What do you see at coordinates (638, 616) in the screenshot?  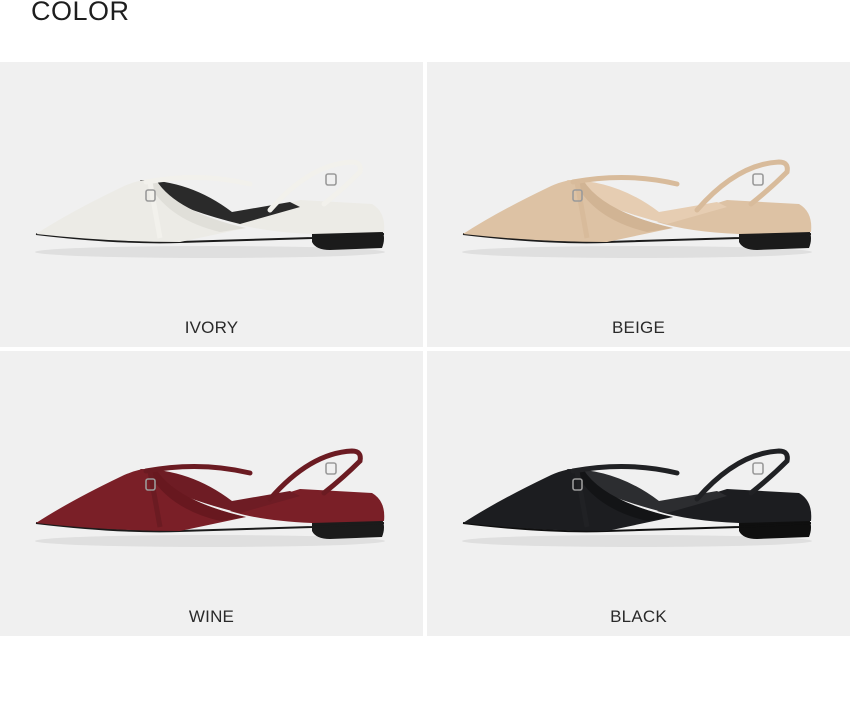 I see `color-label-black: BLACK` at bounding box center [638, 616].